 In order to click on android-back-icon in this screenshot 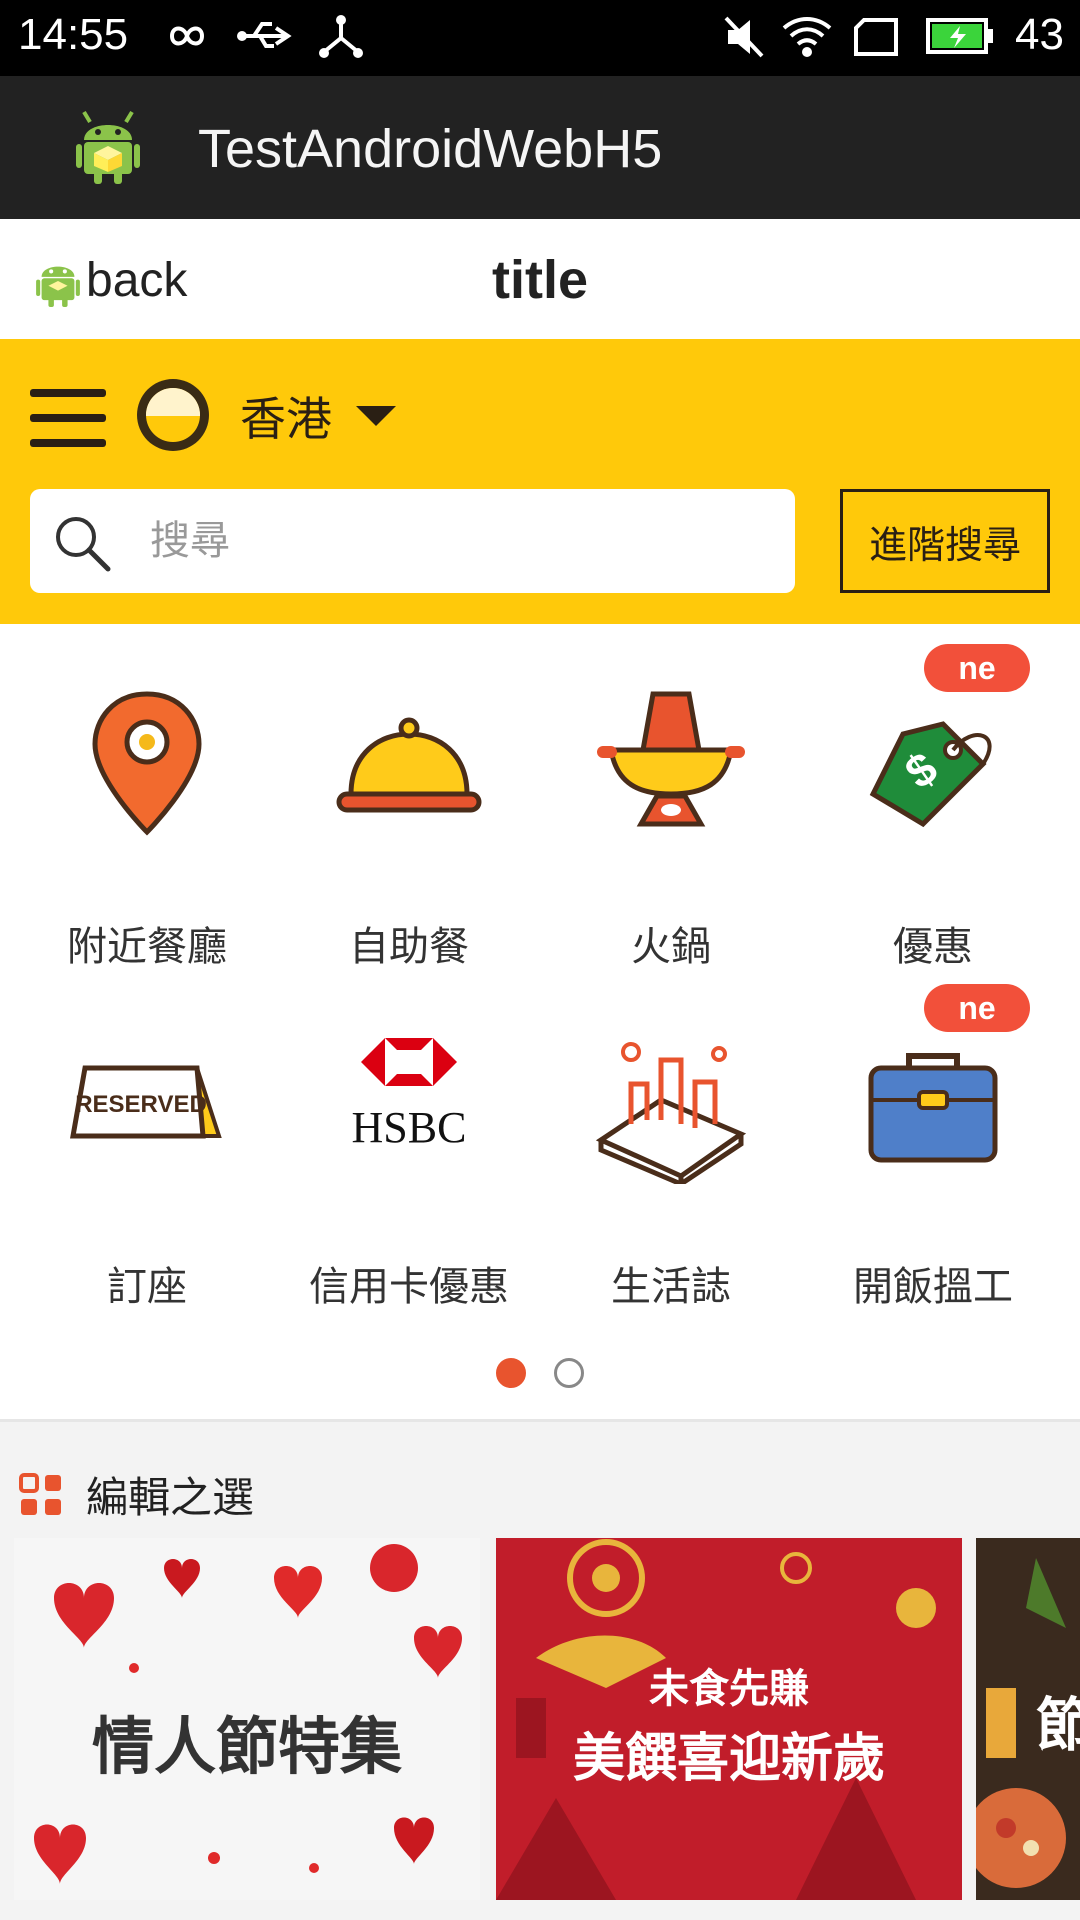, I will do `click(58, 286)`.